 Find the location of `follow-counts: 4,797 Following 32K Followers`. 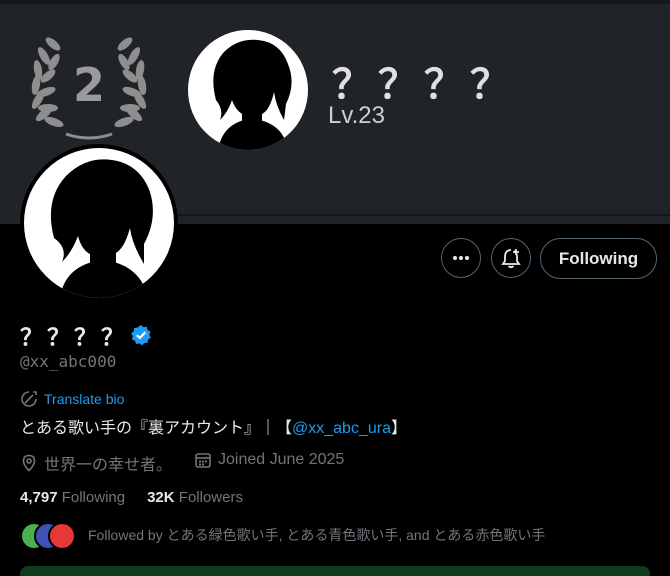

follow-counts: 4,797 Following 32K Followers is located at coordinates (131, 497).